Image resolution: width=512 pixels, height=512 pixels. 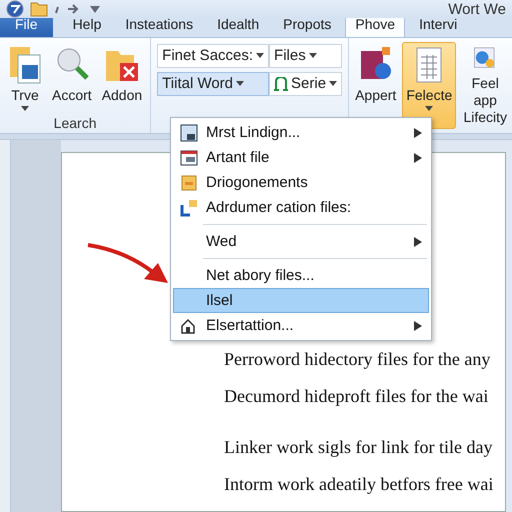 I want to click on dropdown-field: Serie, so click(x=305, y=84).